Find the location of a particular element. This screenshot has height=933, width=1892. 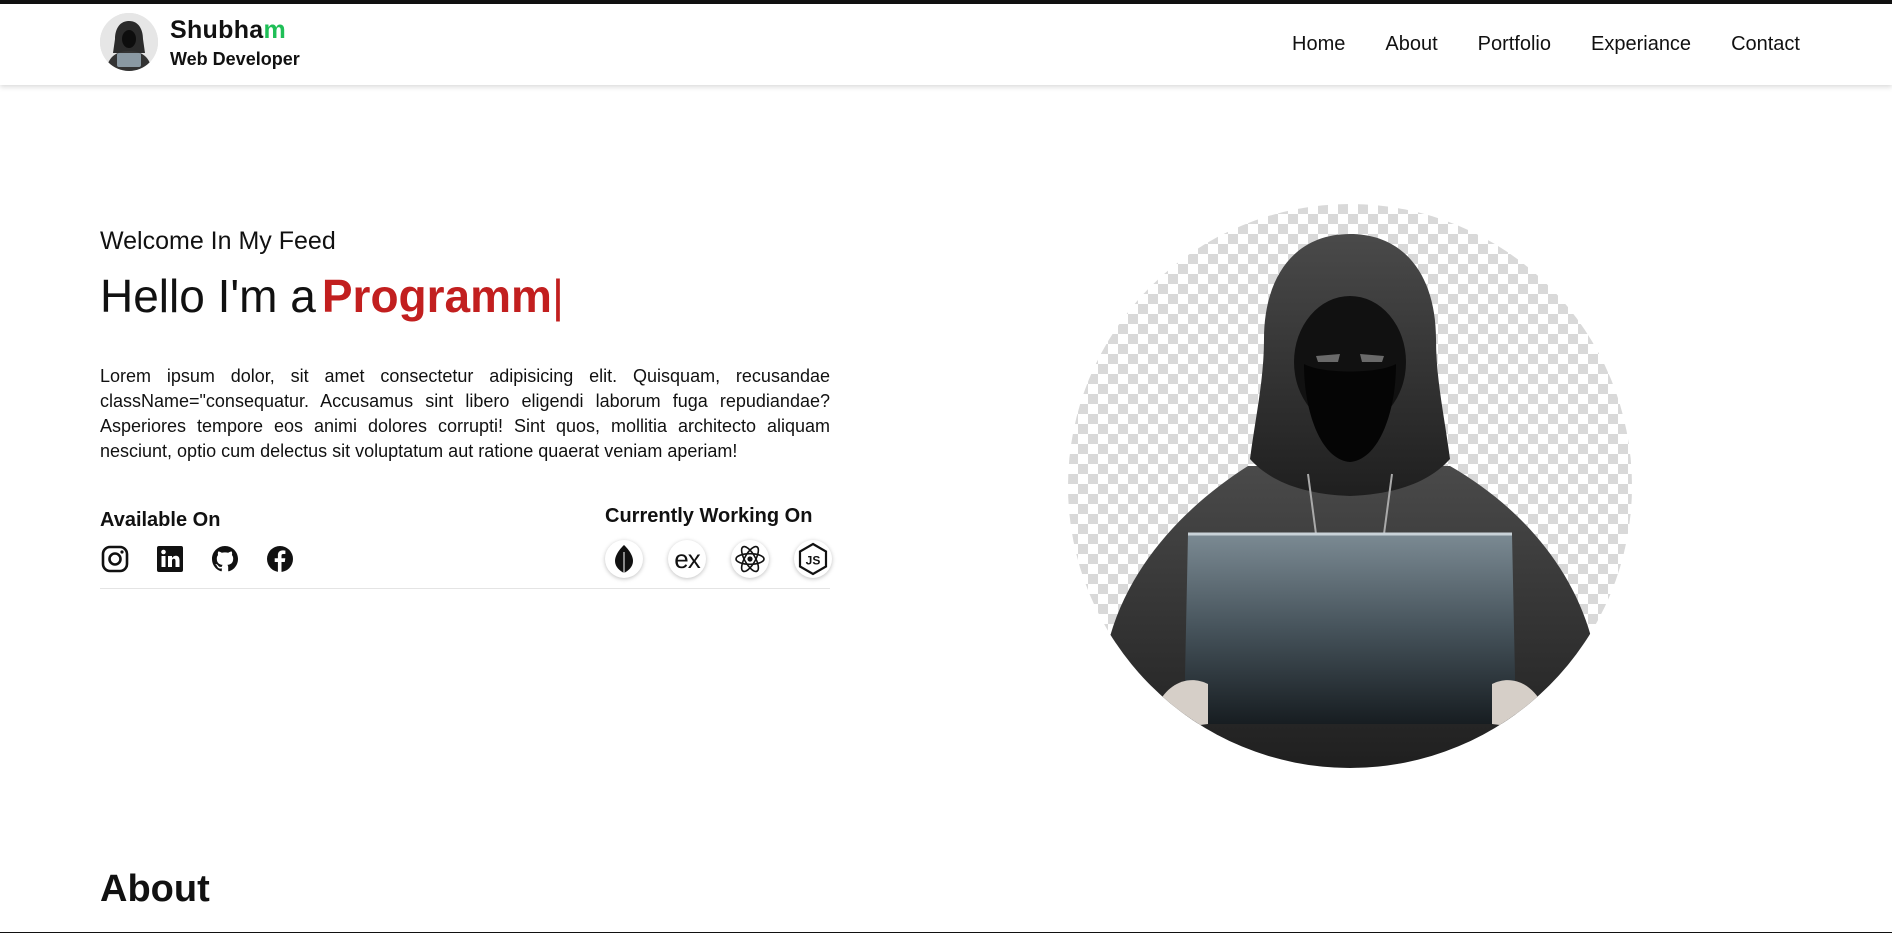

nodejs-icon: JS is located at coordinates (813, 559).